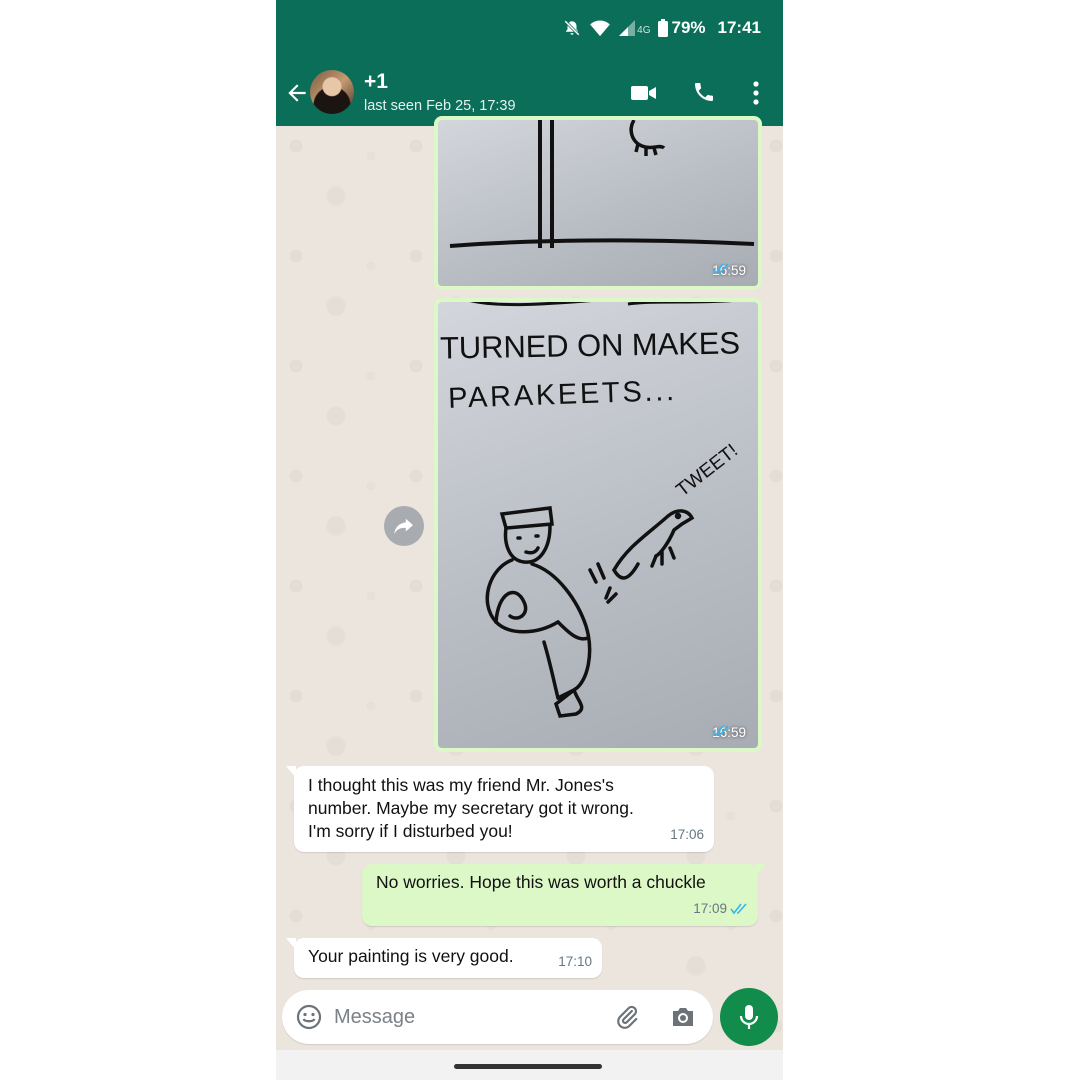 The image size is (1080, 1080). I want to click on message-timestamp: 17:09, so click(720, 908).